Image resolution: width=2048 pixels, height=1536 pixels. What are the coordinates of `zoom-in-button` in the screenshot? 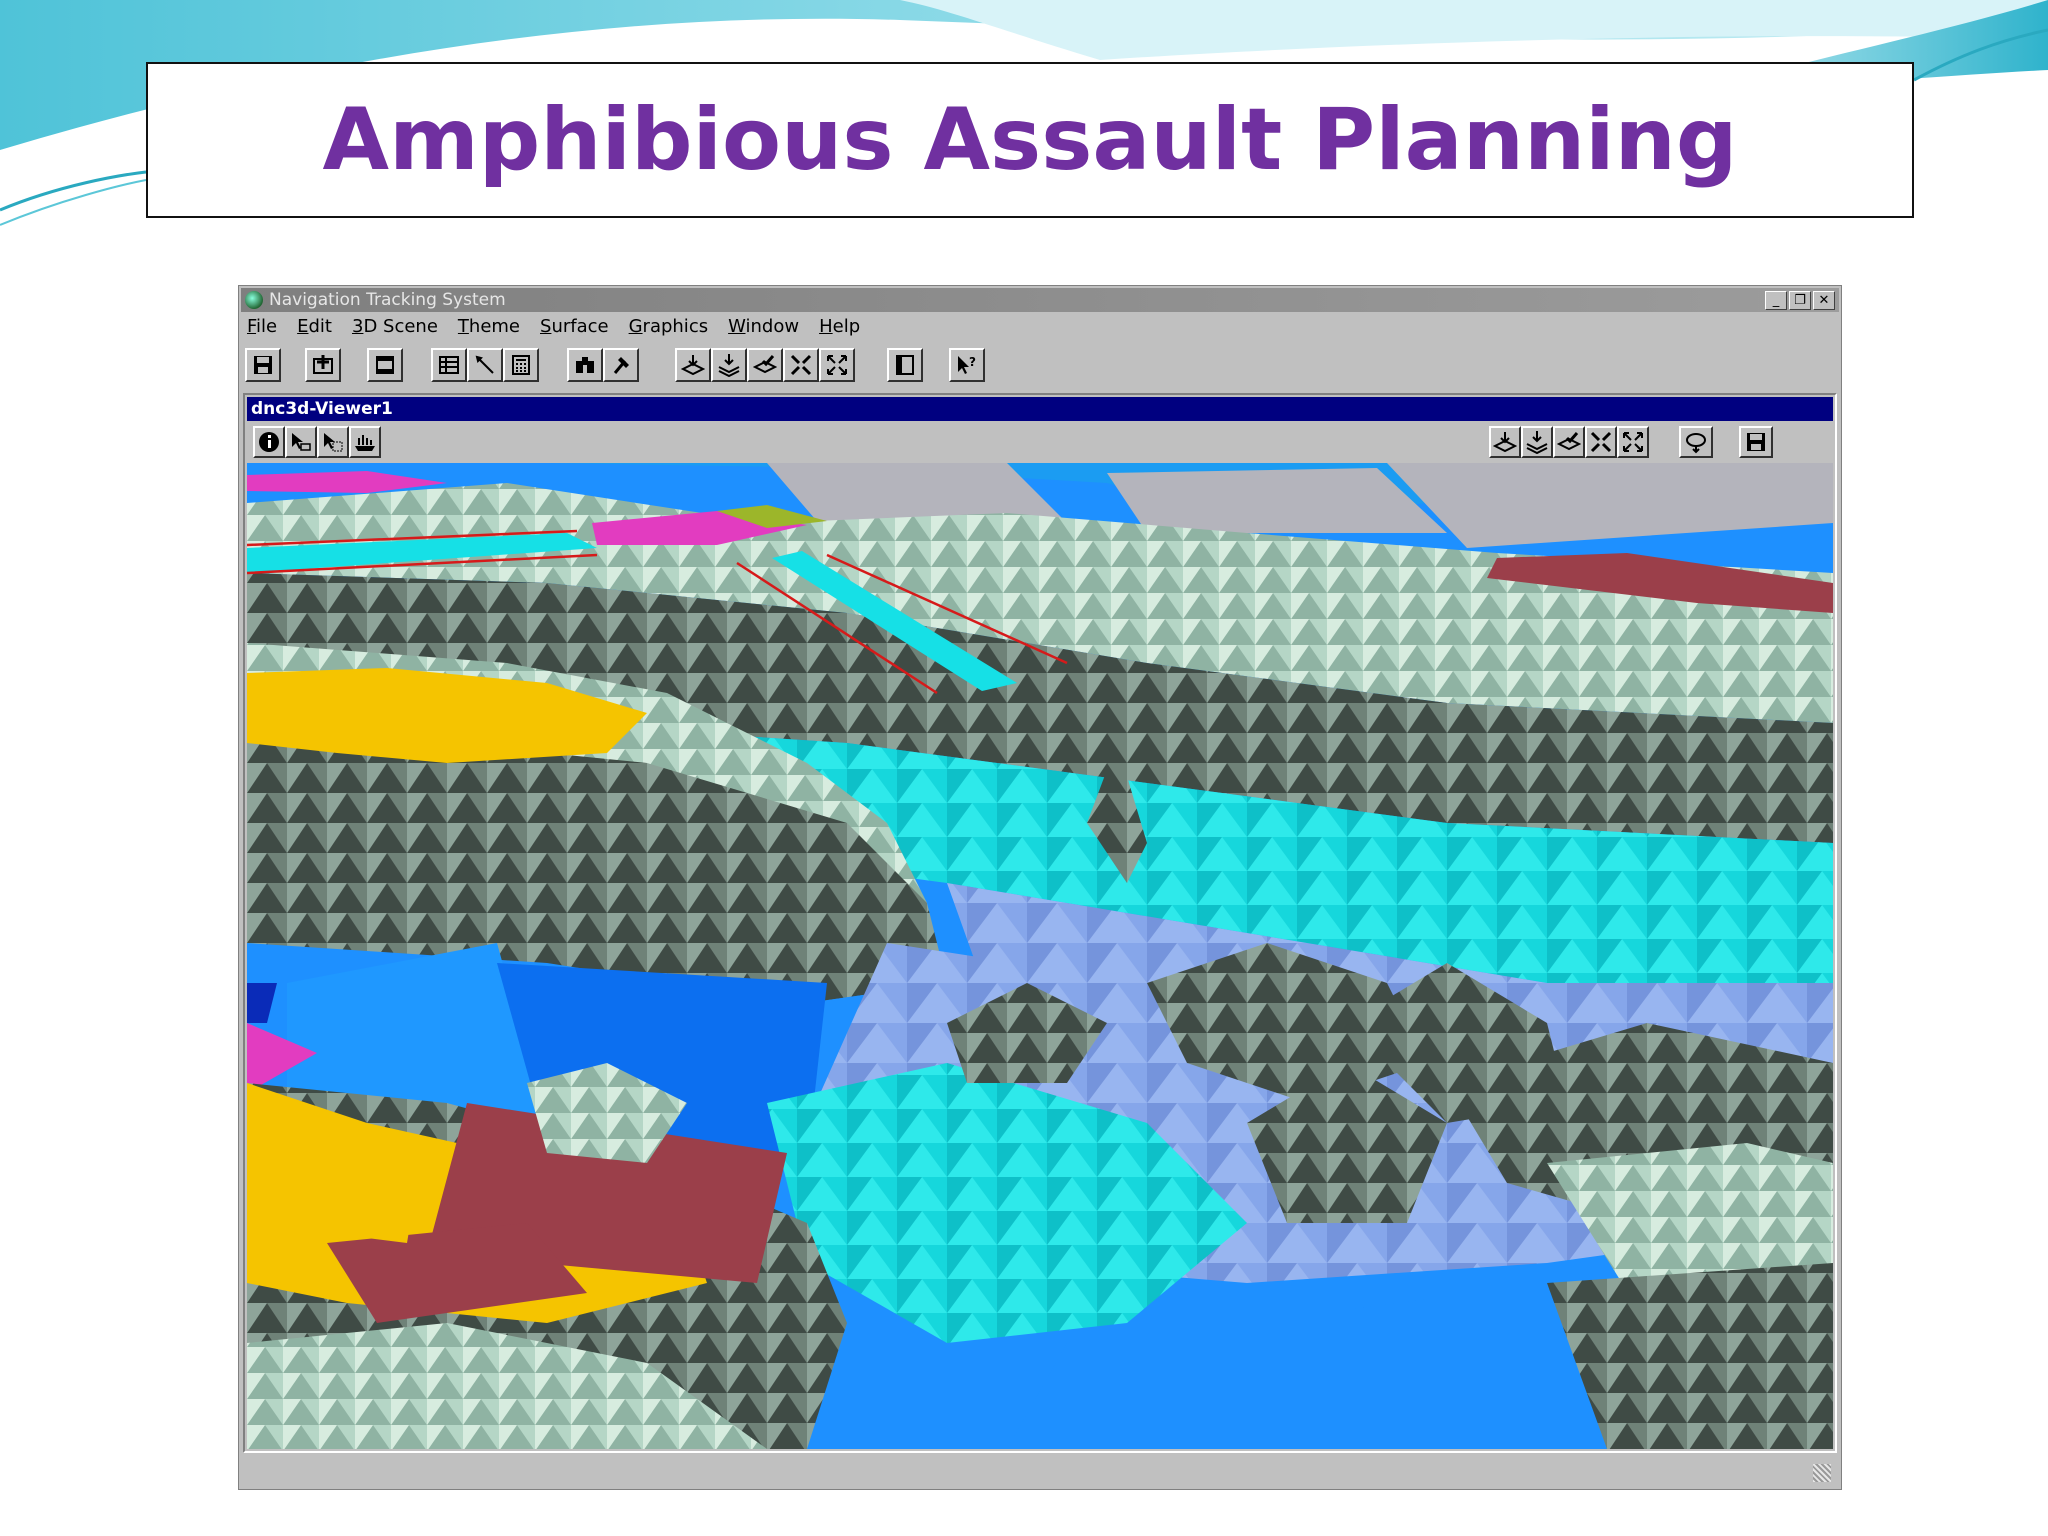 It's located at (801, 365).